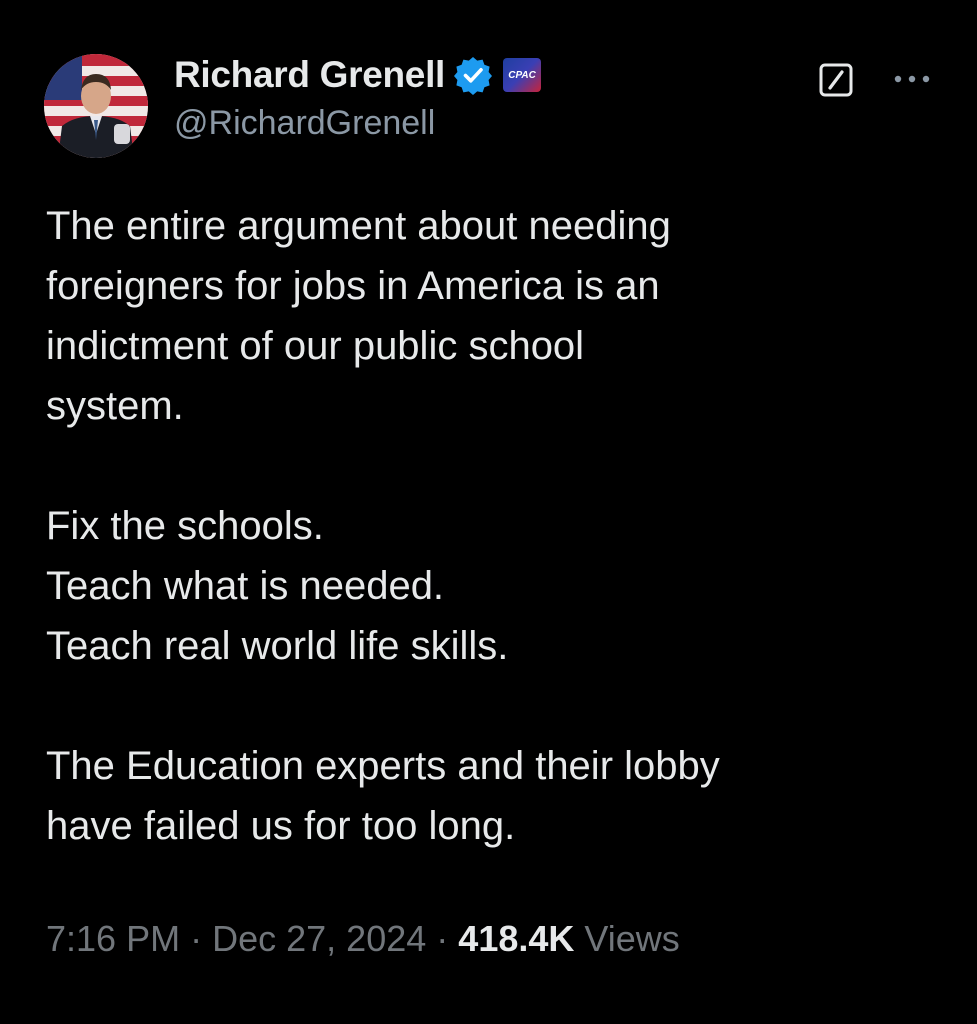  What do you see at coordinates (309, 75) in the screenshot?
I see `display-name: Richard Grenell` at bounding box center [309, 75].